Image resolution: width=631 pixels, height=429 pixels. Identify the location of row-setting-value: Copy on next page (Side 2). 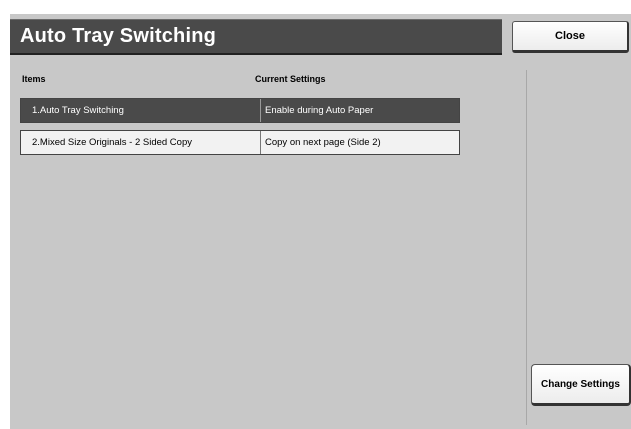
(323, 142).